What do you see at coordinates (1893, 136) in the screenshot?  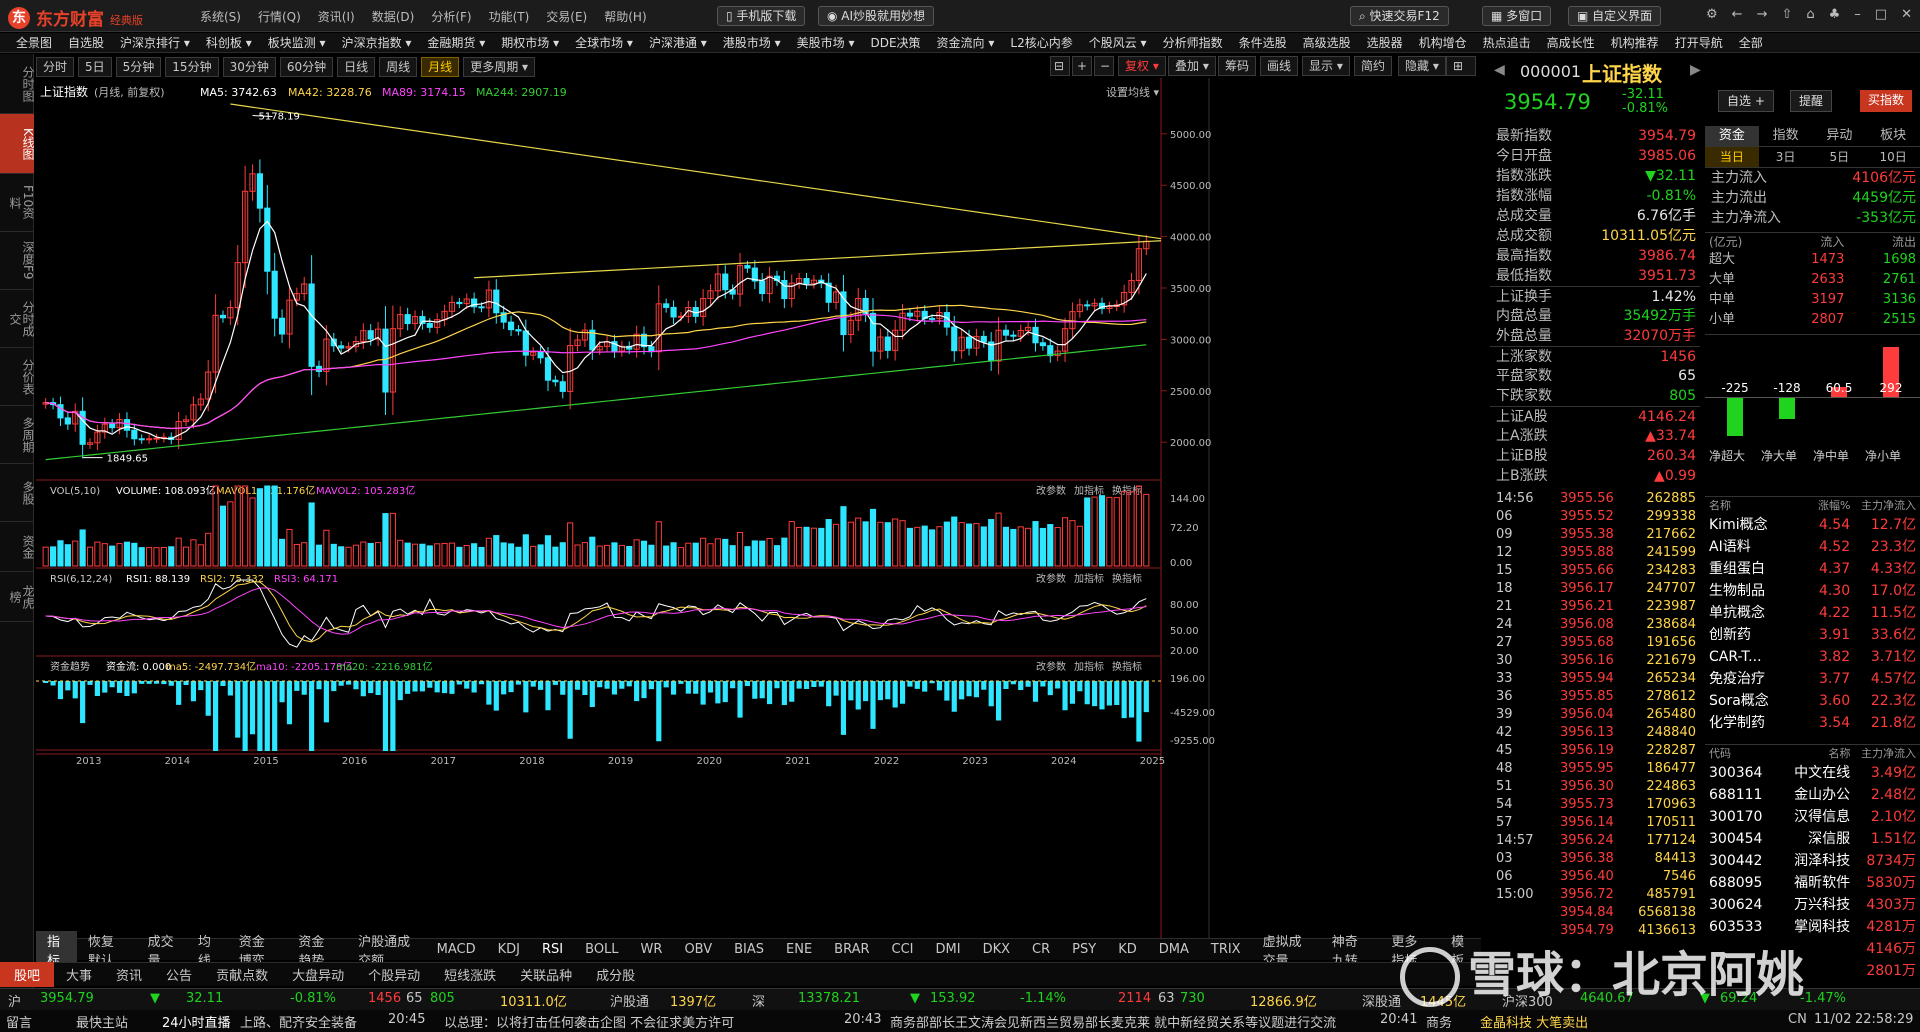 I see `fund-tab: 板块` at bounding box center [1893, 136].